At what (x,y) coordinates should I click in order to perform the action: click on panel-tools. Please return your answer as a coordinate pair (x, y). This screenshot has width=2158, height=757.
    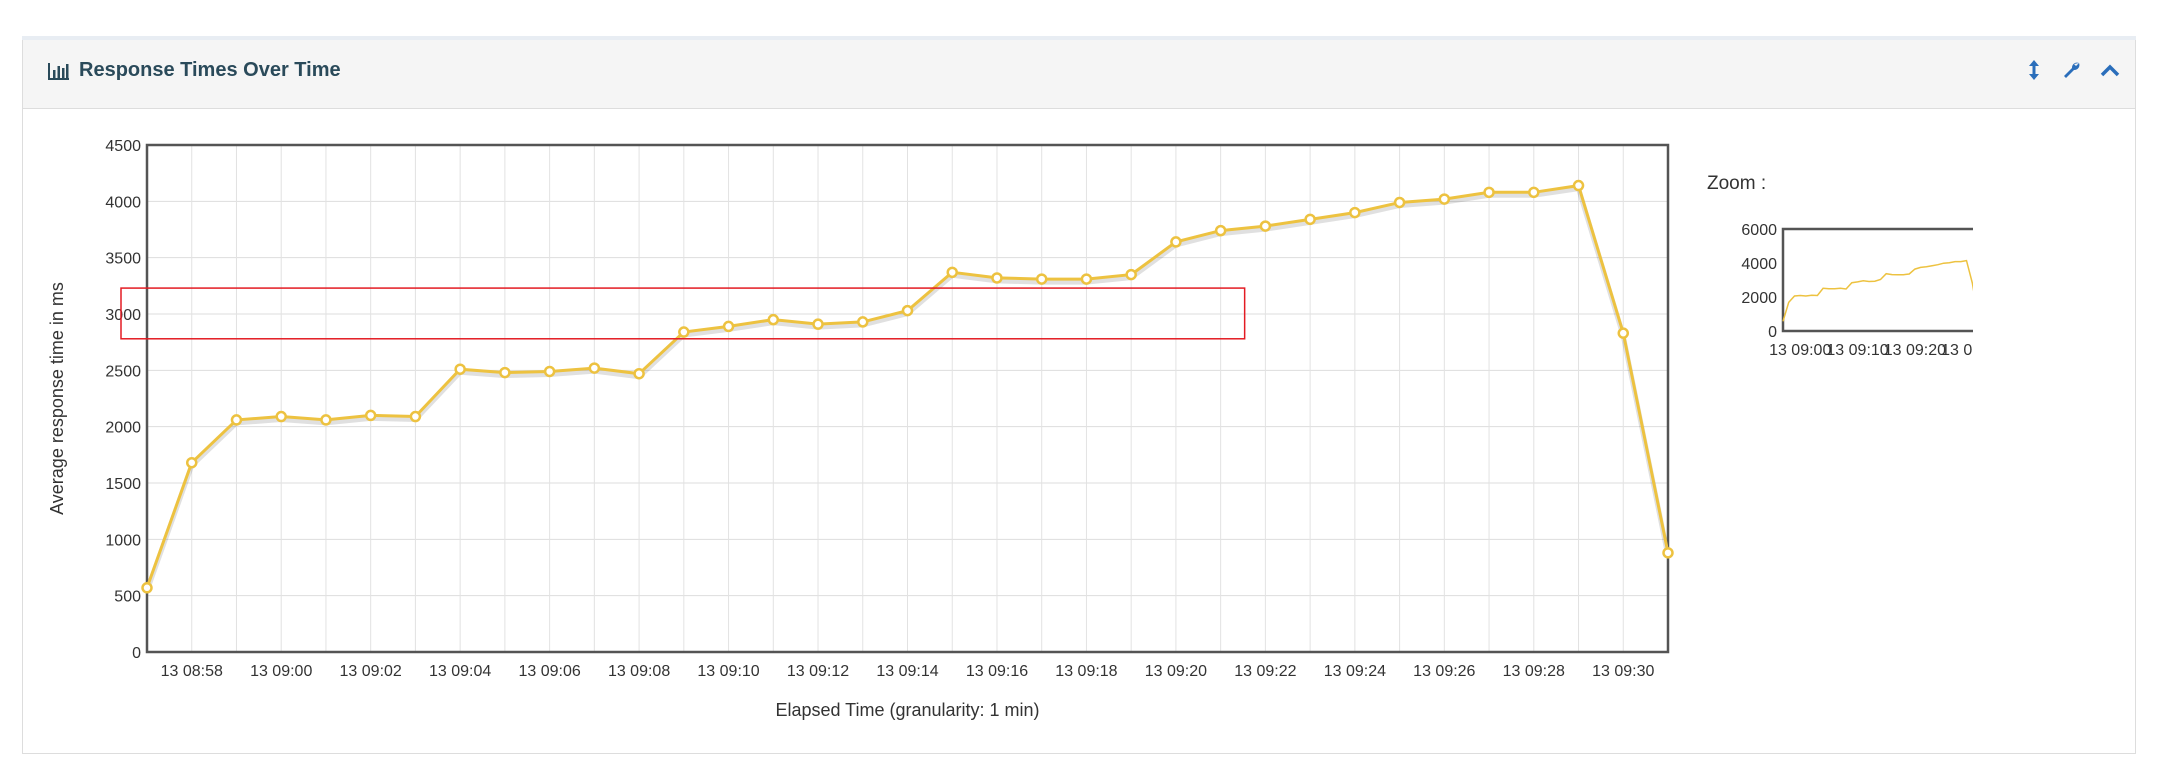
    Looking at the image, I should click on (2072, 70).